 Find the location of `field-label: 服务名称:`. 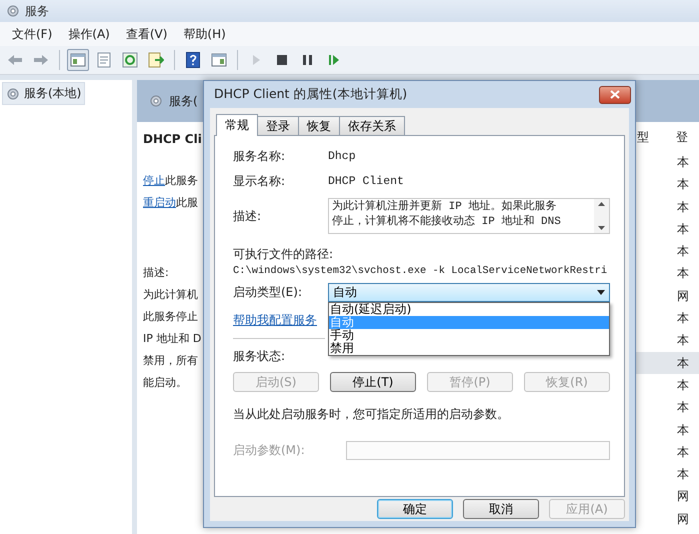

field-label: 服务名称: is located at coordinates (259, 156).